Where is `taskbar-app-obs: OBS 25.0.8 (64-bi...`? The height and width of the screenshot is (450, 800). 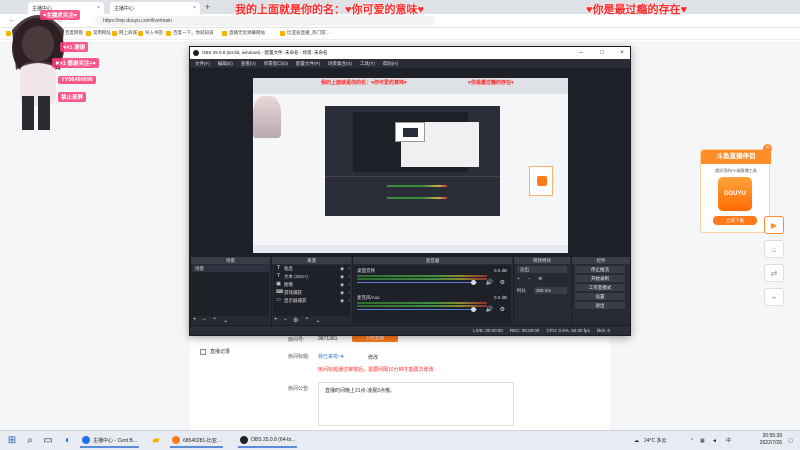
taskbar-app-obs: OBS 25.0.8 (64-bi... is located at coordinates (268, 441).